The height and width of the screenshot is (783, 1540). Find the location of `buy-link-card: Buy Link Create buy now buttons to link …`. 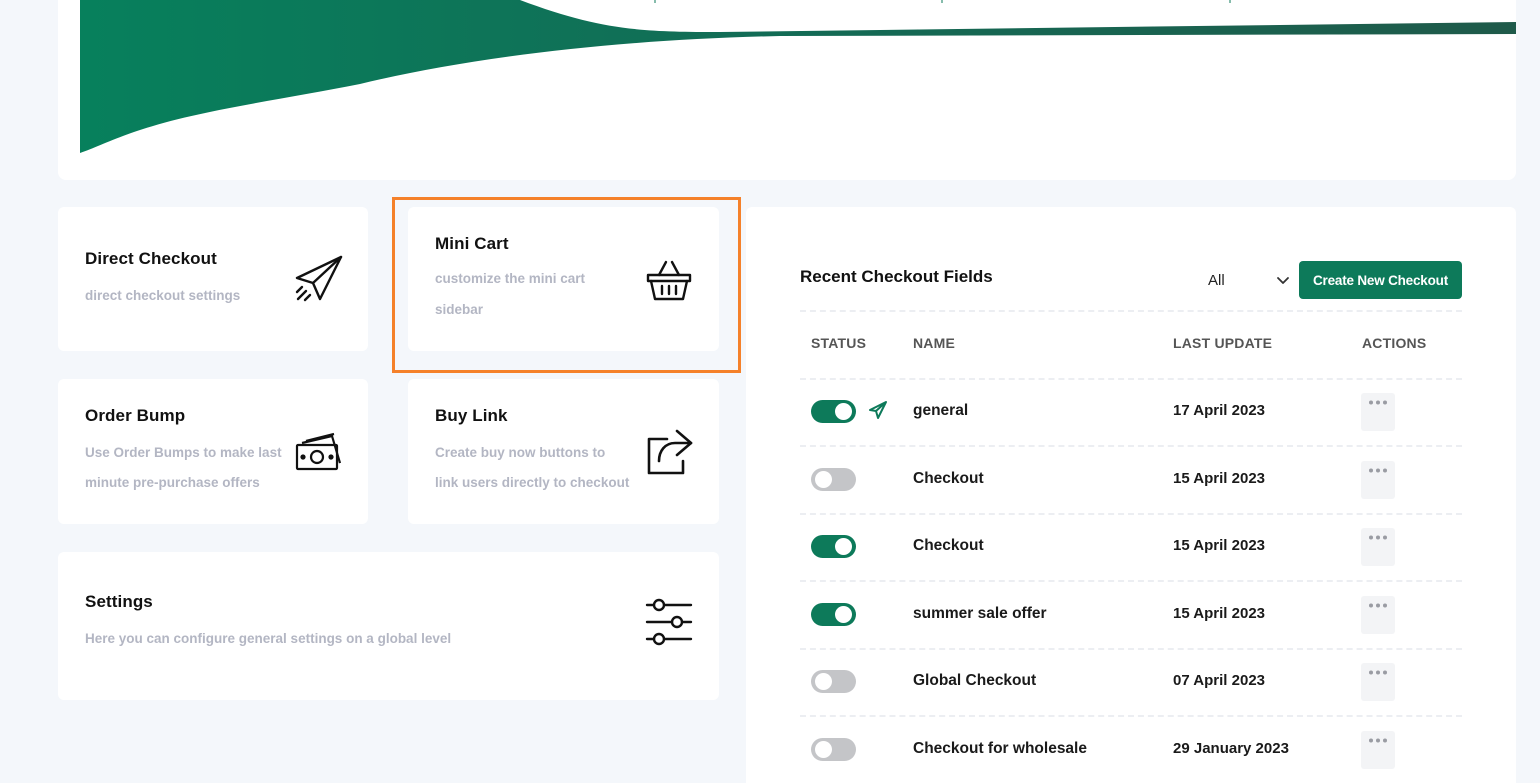

buy-link-card: Buy Link Create buy now buttons to link … is located at coordinates (563, 451).